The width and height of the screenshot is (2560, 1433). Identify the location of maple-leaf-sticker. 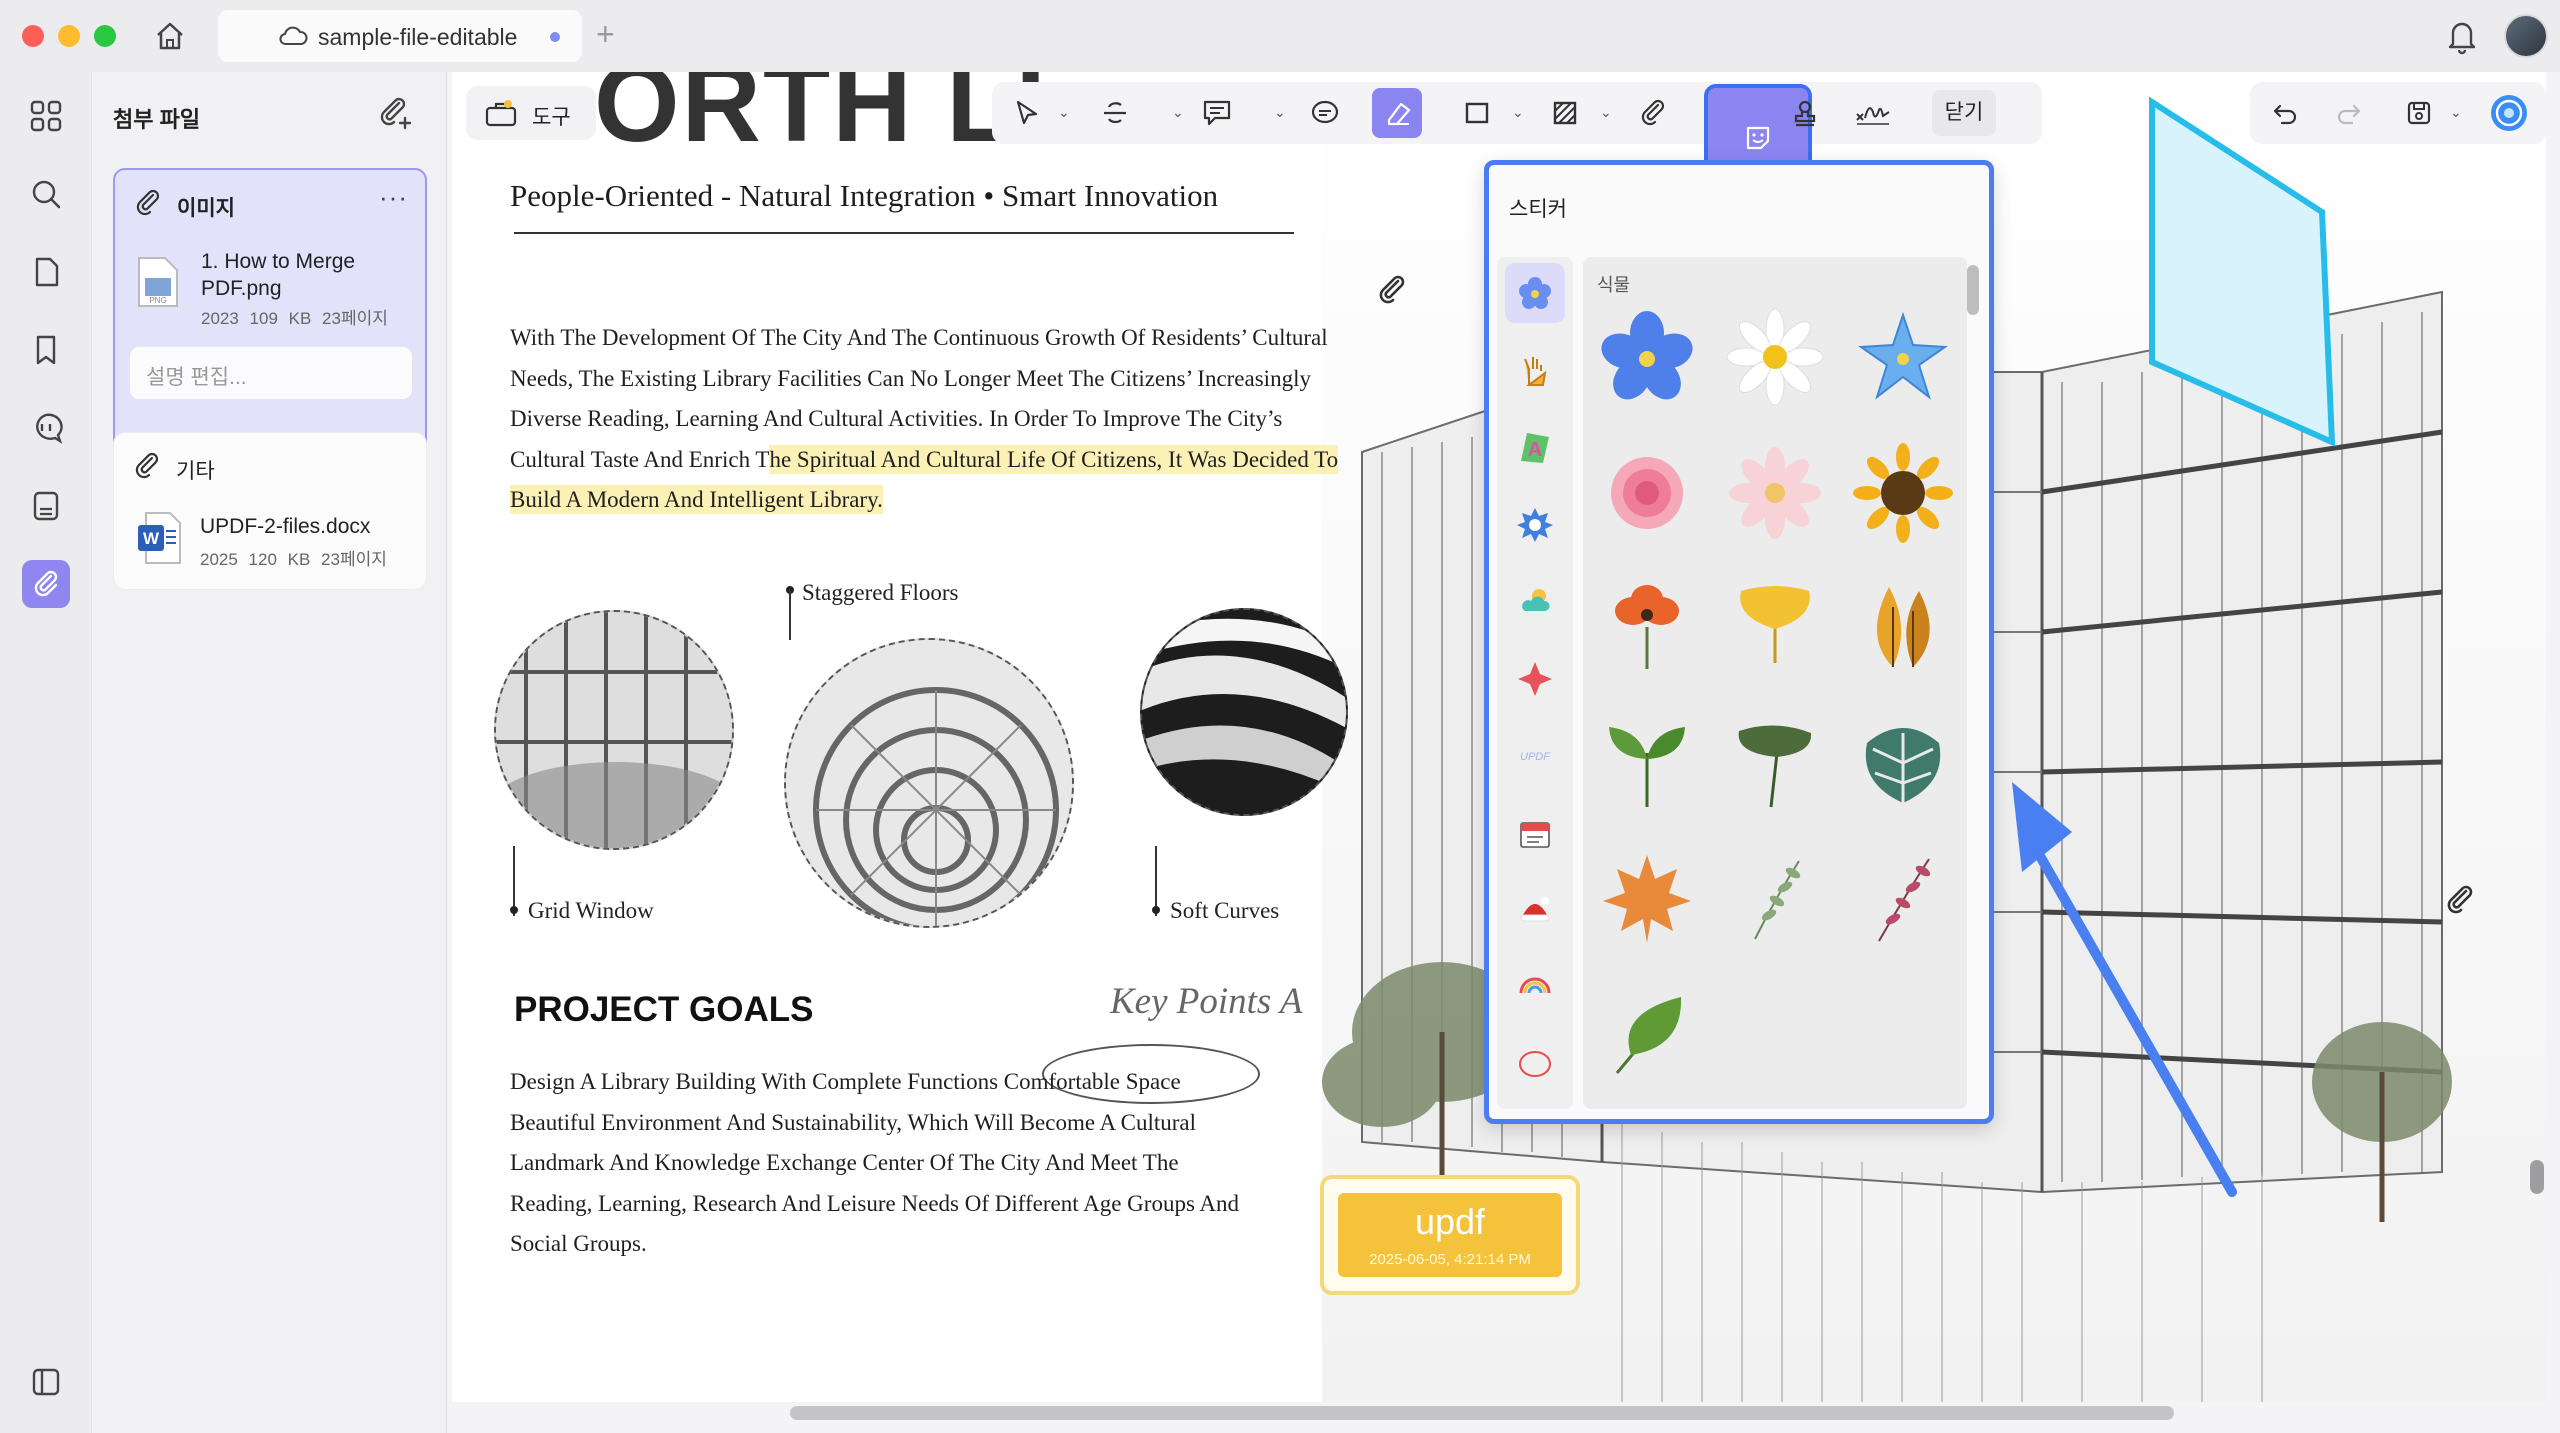
(1647, 899).